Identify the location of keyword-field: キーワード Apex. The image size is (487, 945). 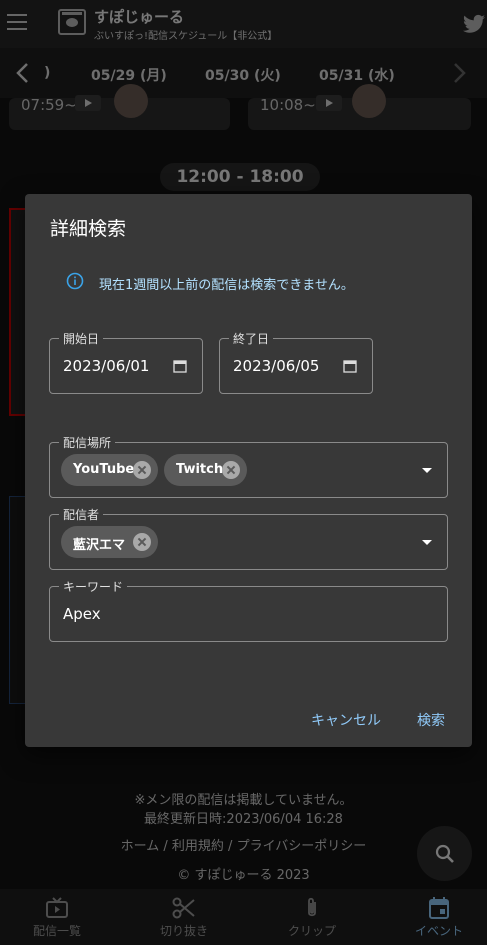
(248, 610).